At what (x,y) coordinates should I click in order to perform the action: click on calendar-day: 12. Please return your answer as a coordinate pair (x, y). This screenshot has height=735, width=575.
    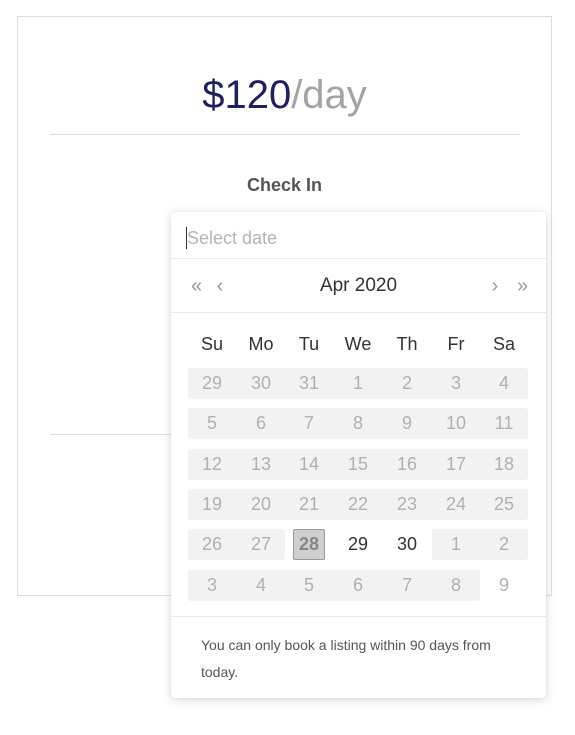
    Looking at the image, I should click on (212, 464).